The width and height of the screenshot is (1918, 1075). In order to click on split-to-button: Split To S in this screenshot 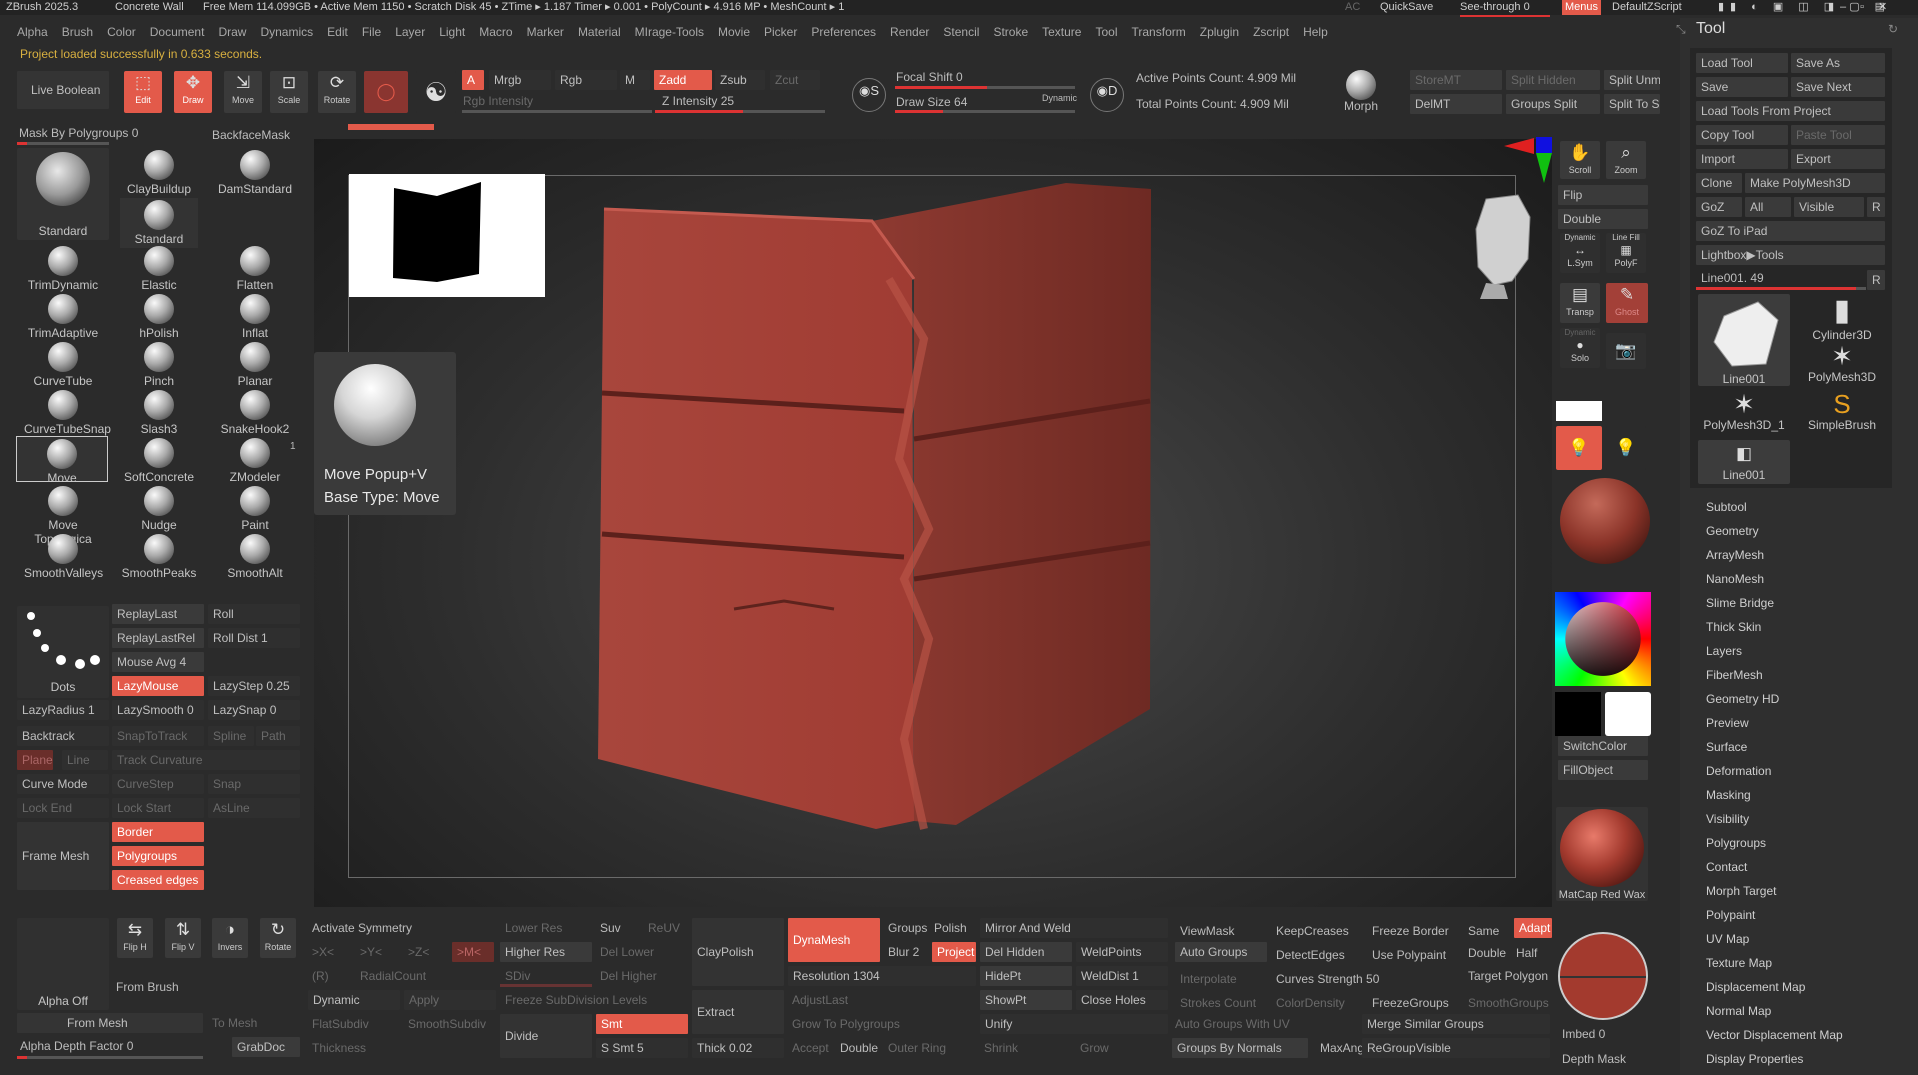, I will do `click(1632, 104)`.